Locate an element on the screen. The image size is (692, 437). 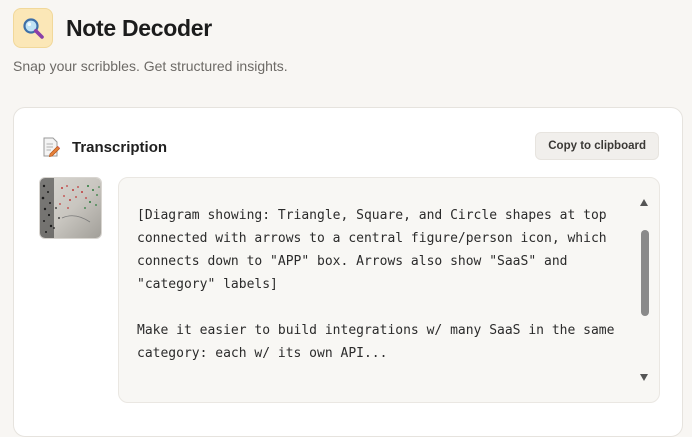
app-header: Note Decoder is located at coordinates (112, 28).